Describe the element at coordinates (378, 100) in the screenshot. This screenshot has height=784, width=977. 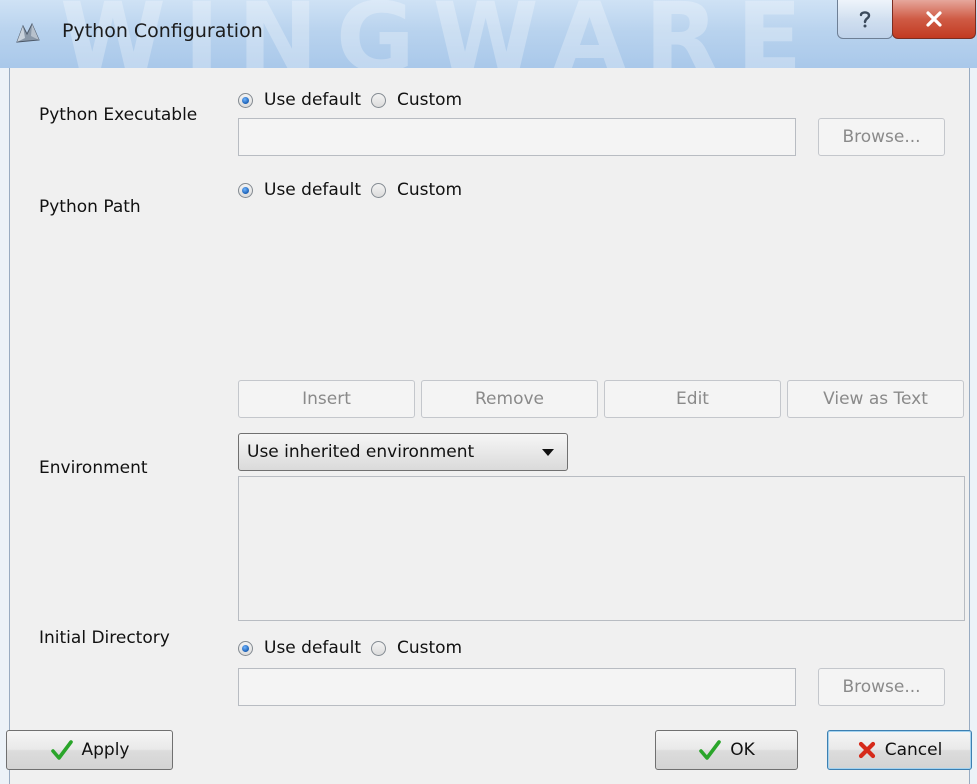
I see `python-executable-custom-radio` at that location.